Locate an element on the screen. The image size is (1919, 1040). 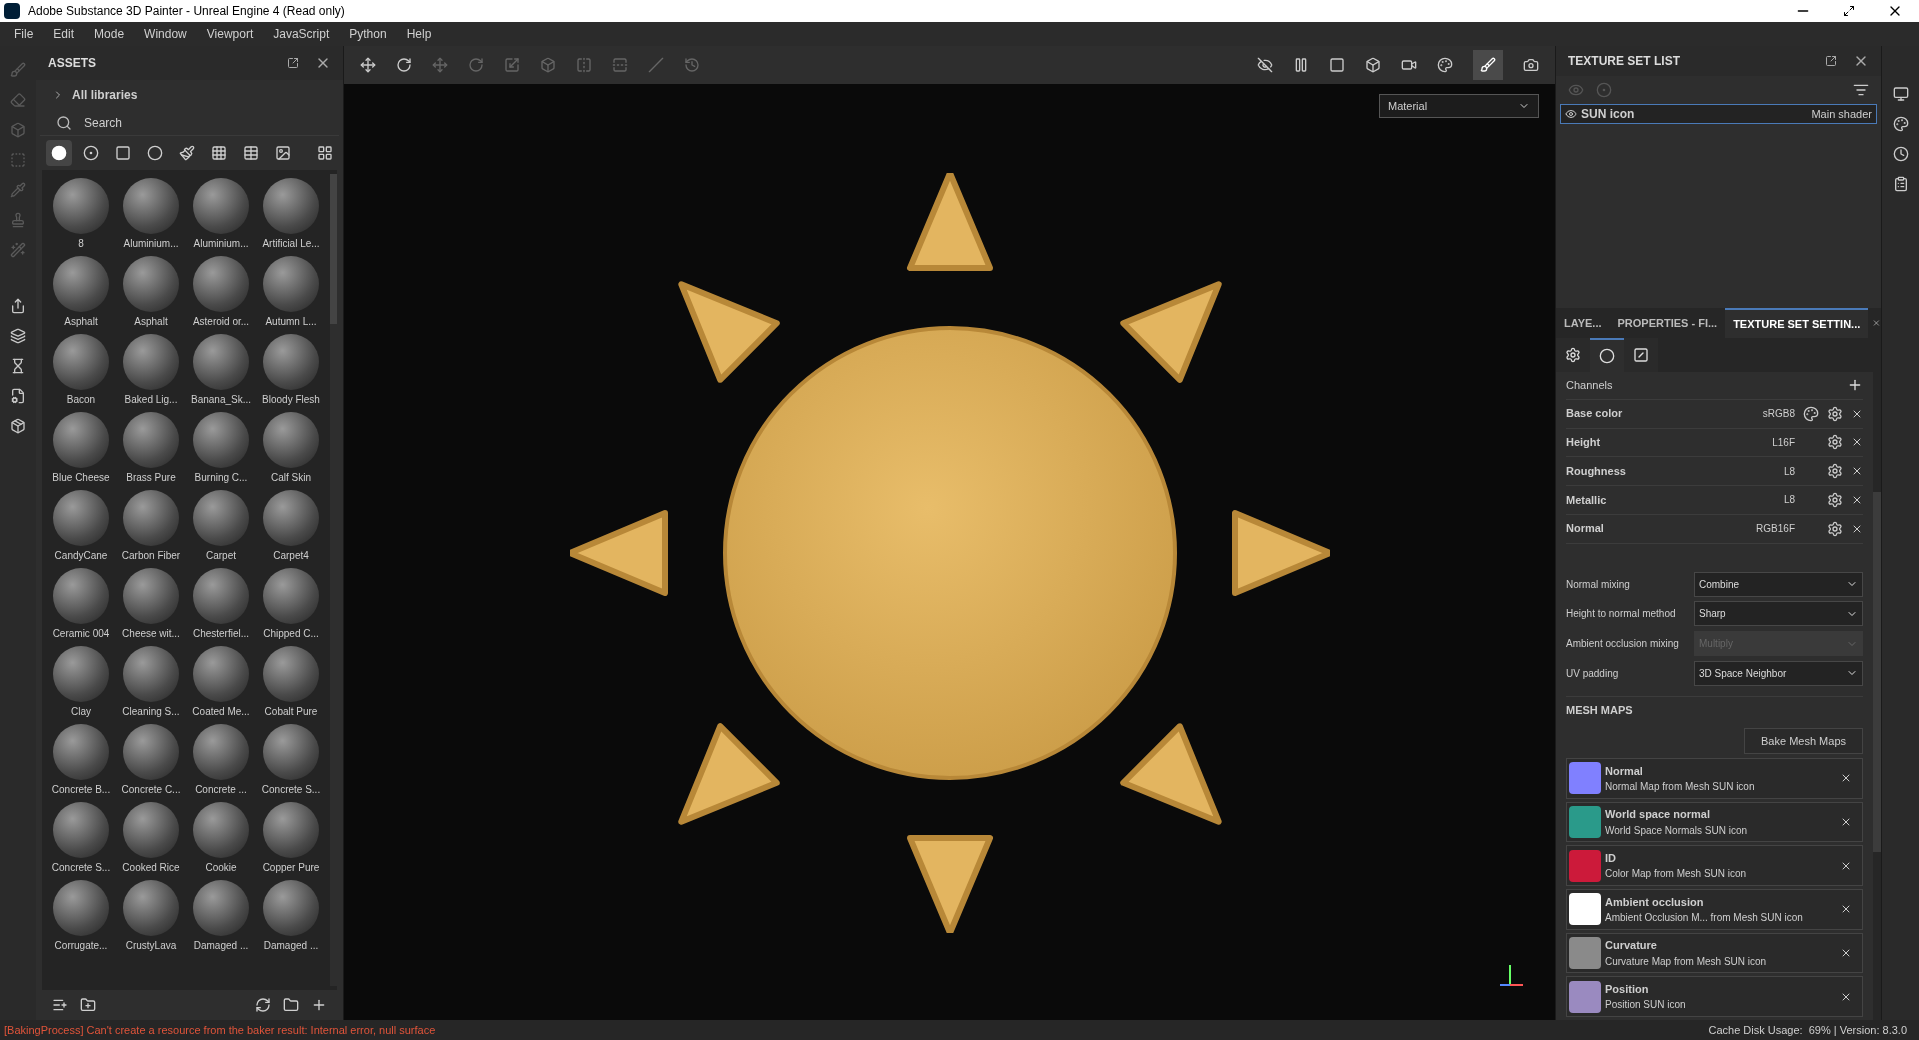
mesh-map-item: Normal Normal Map from Mesh SUN icon is located at coordinates (1714, 778).